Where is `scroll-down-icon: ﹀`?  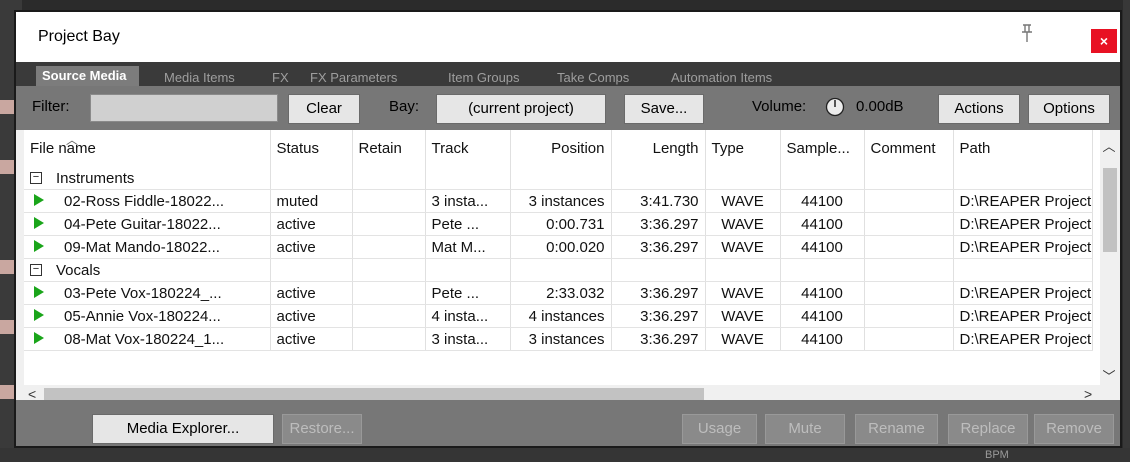 scroll-down-icon: ﹀ is located at coordinates (1109, 375).